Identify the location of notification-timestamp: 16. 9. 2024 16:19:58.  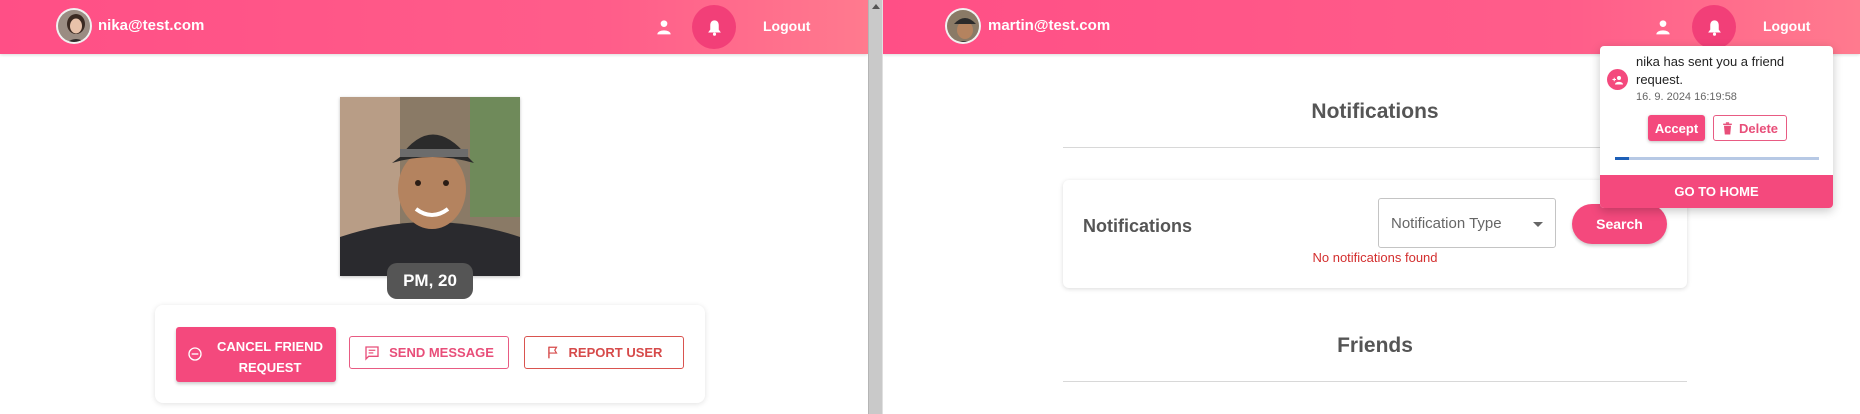
(1686, 97).